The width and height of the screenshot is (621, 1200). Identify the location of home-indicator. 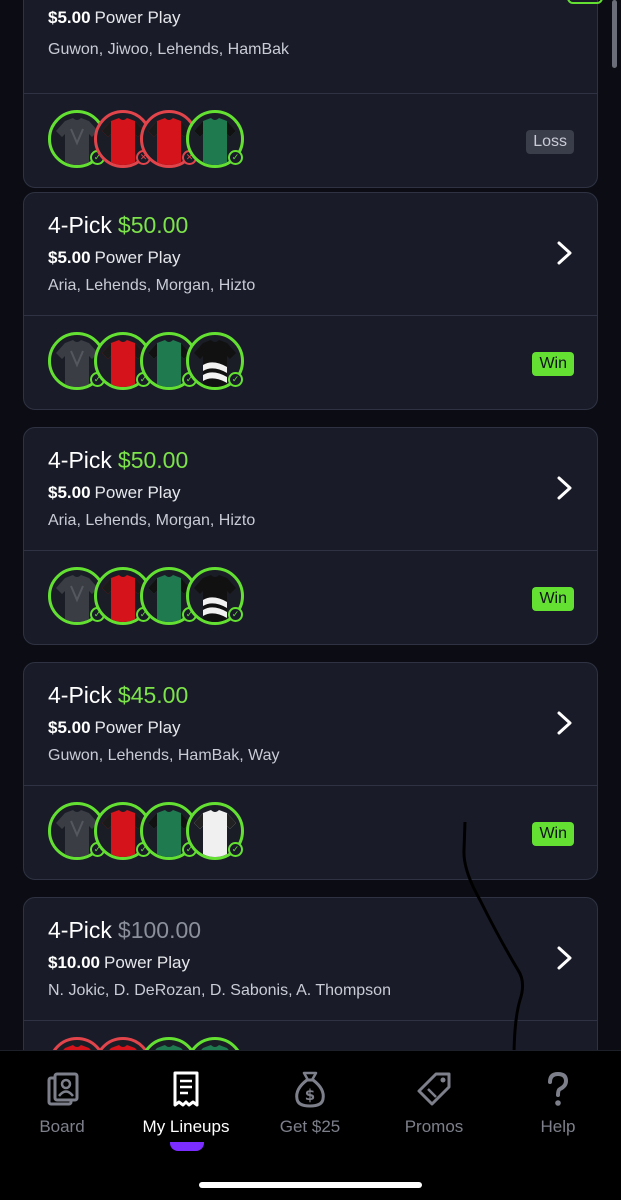
(310, 1185).